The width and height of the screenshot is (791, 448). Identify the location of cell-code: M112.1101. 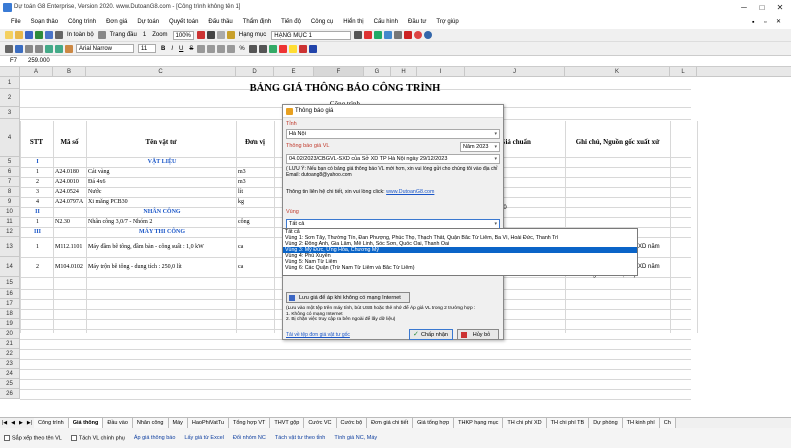
(69, 247).